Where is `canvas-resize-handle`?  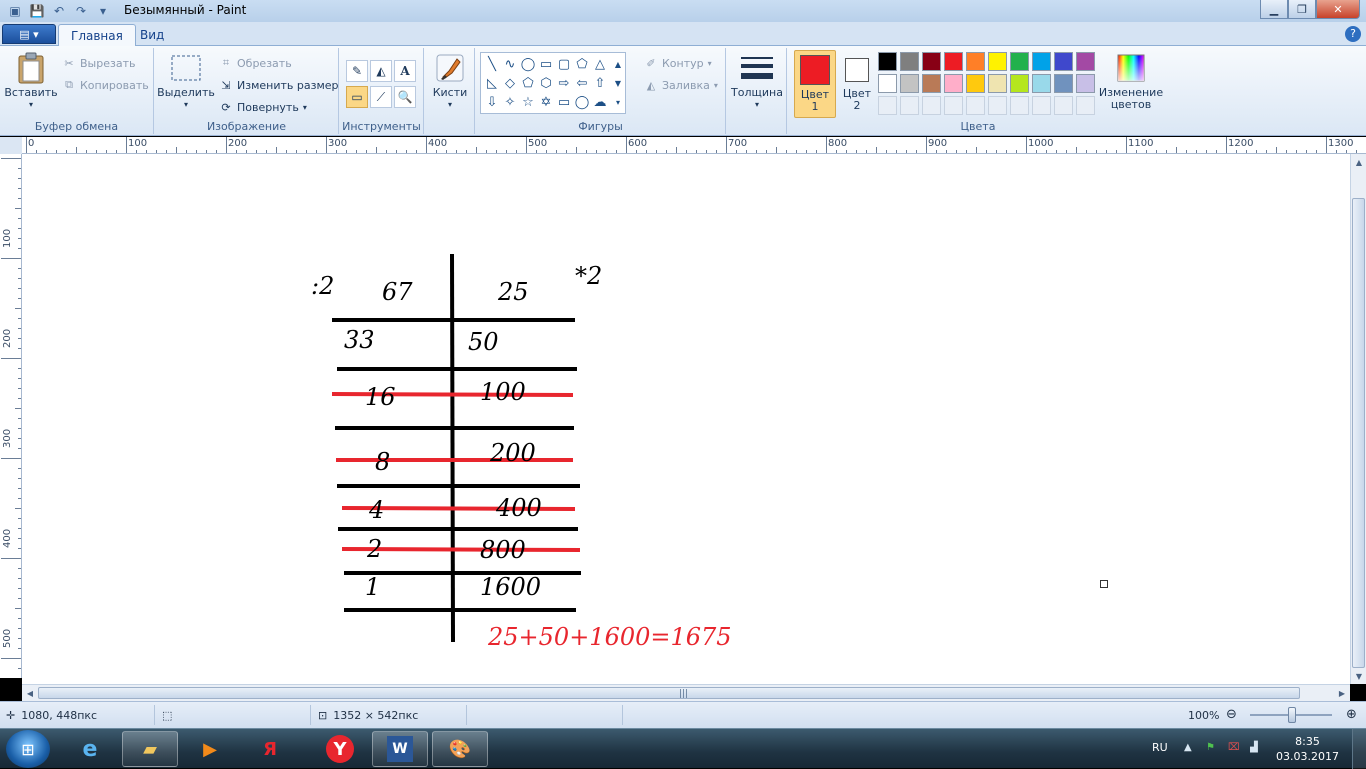 canvas-resize-handle is located at coordinates (1104, 584).